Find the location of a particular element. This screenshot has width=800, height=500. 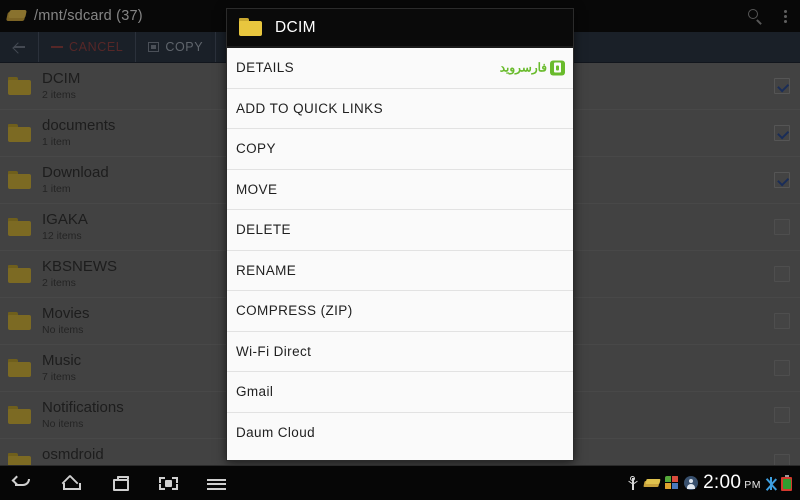

dialog-menu-item: Wi-Fi Direct is located at coordinates (400, 352).